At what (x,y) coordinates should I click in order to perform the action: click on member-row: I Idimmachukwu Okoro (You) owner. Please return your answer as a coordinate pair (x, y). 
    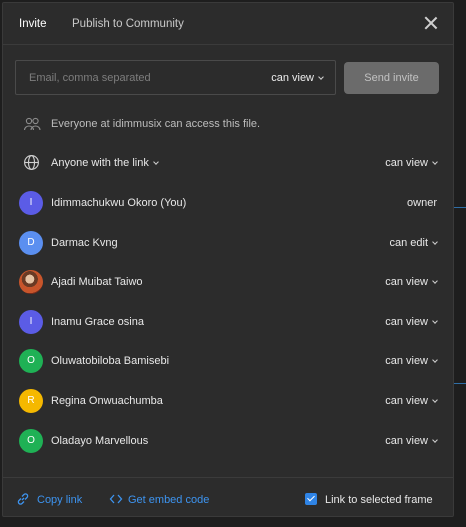
    Looking at the image, I should click on (228, 203).